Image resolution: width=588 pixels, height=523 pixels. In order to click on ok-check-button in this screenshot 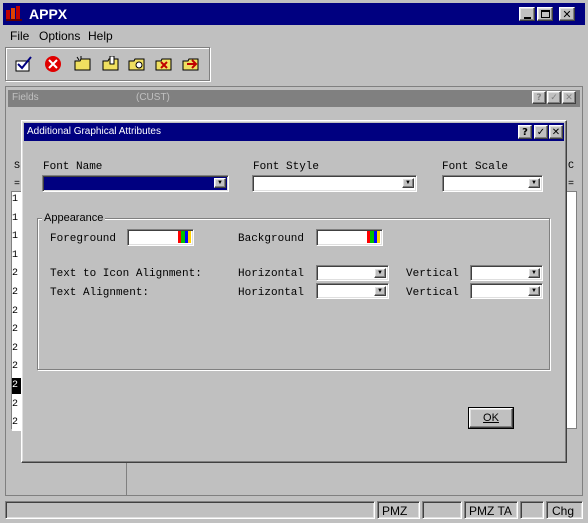, I will do `click(24, 64)`.